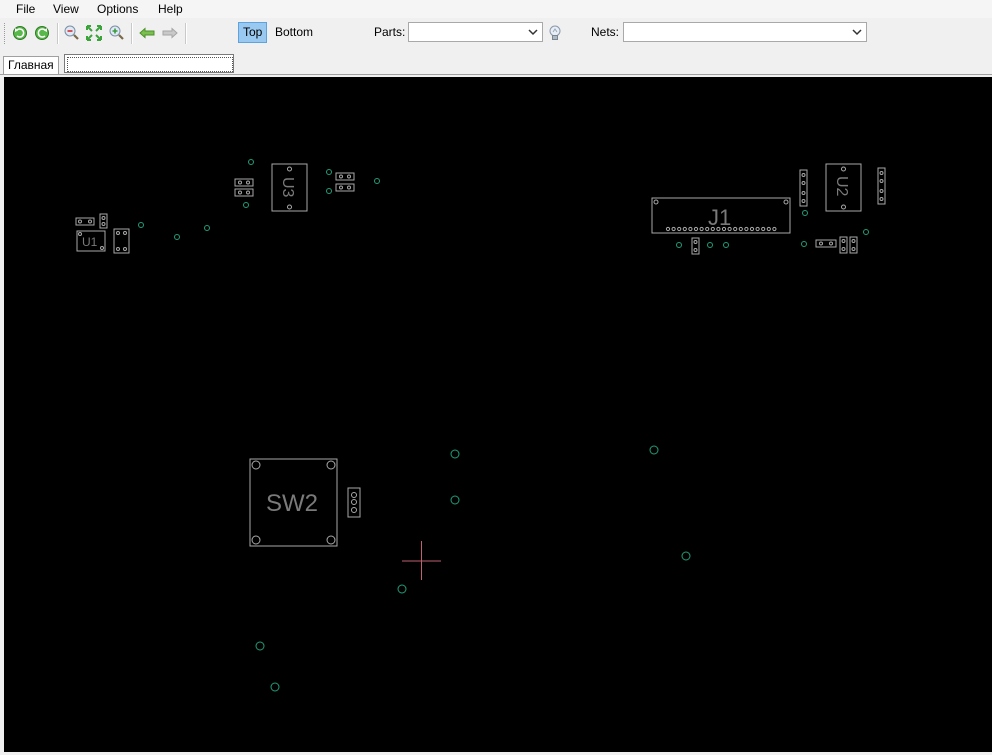 Image resolution: width=992 pixels, height=755 pixels. I want to click on search-input, so click(150, 64).